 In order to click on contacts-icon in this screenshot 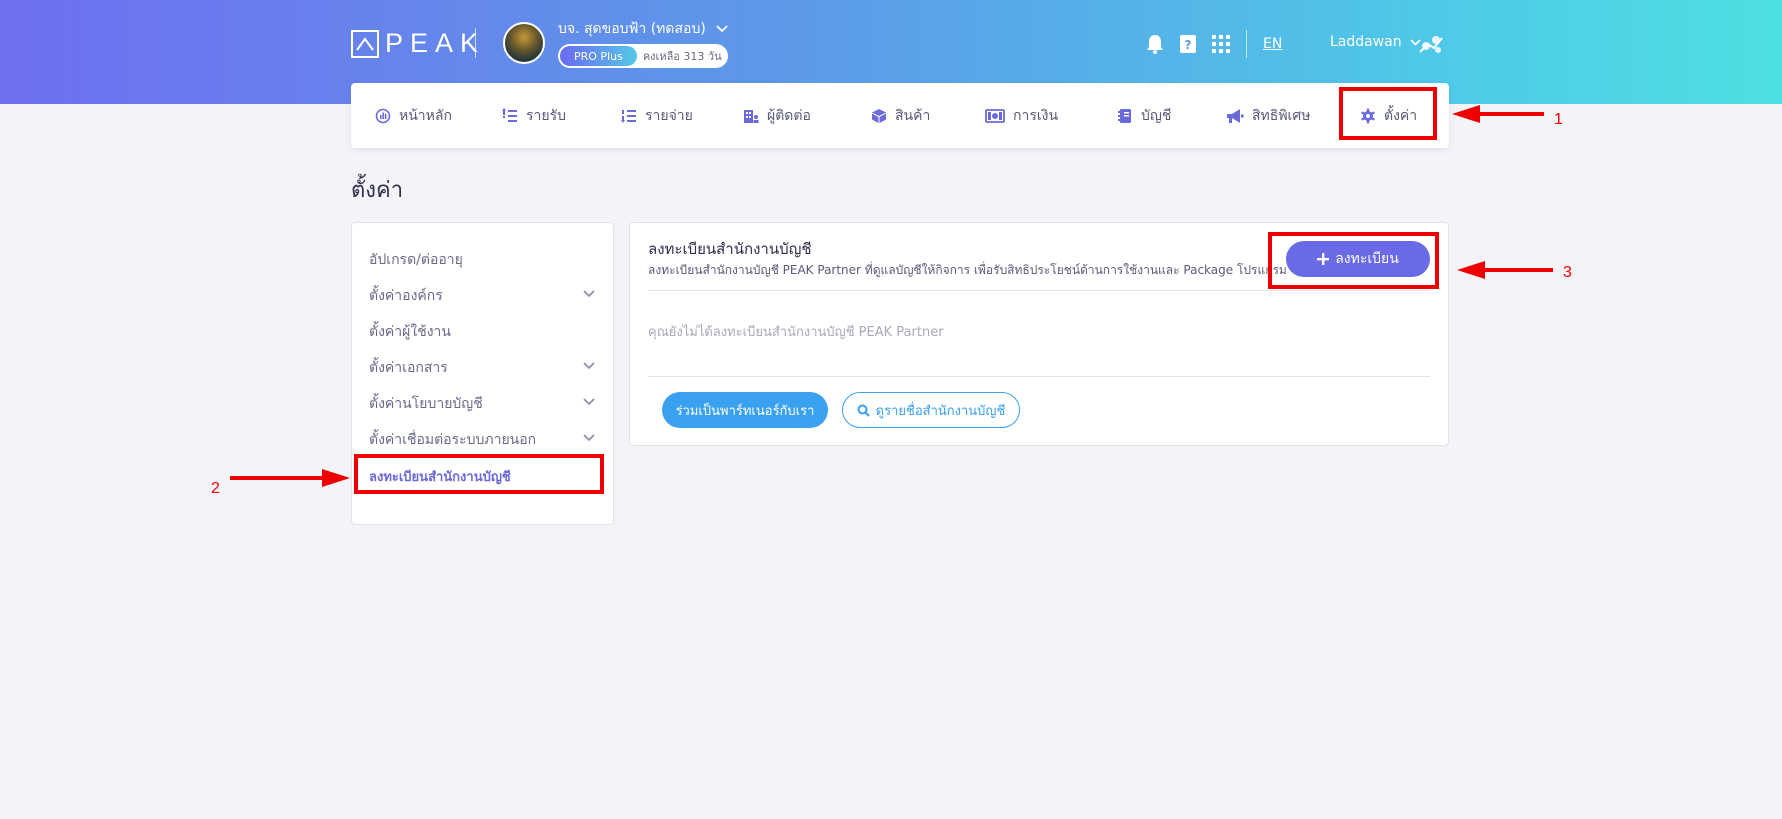, I will do `click(751, 116)`.